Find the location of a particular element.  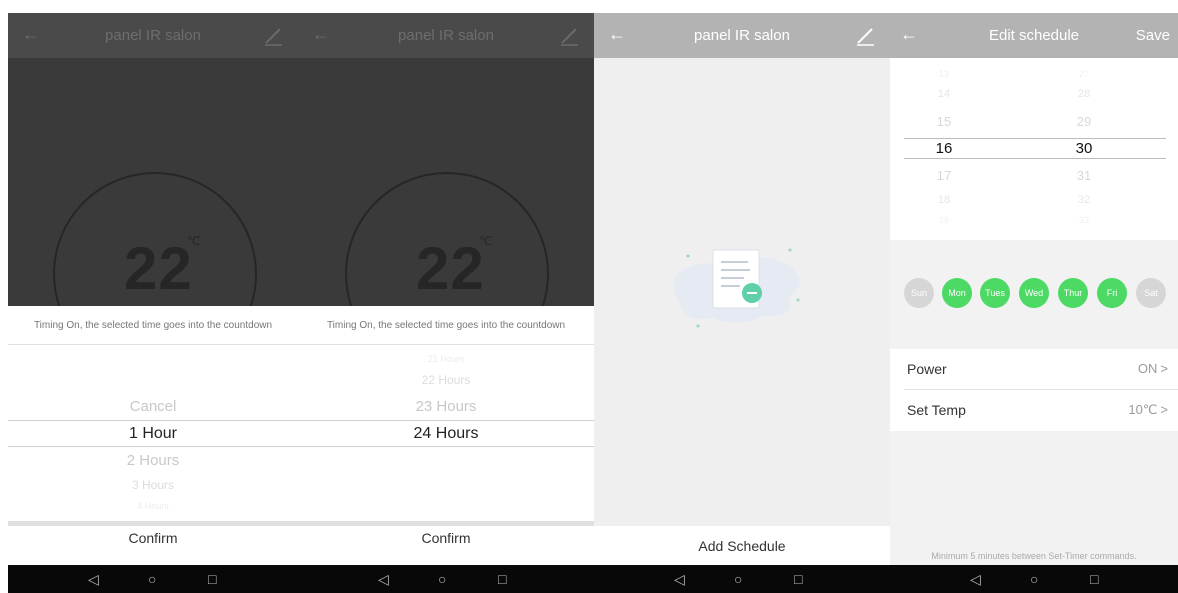

day-thur: Thur is located at coordinates (1073, 293).